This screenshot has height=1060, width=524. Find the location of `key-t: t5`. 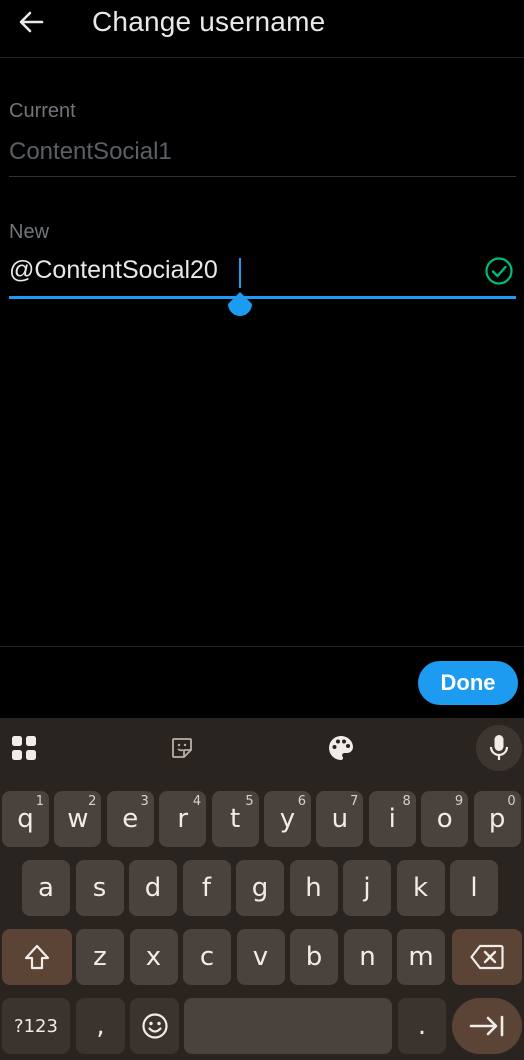

key-t: t5 is located at coordinates (235, 819).